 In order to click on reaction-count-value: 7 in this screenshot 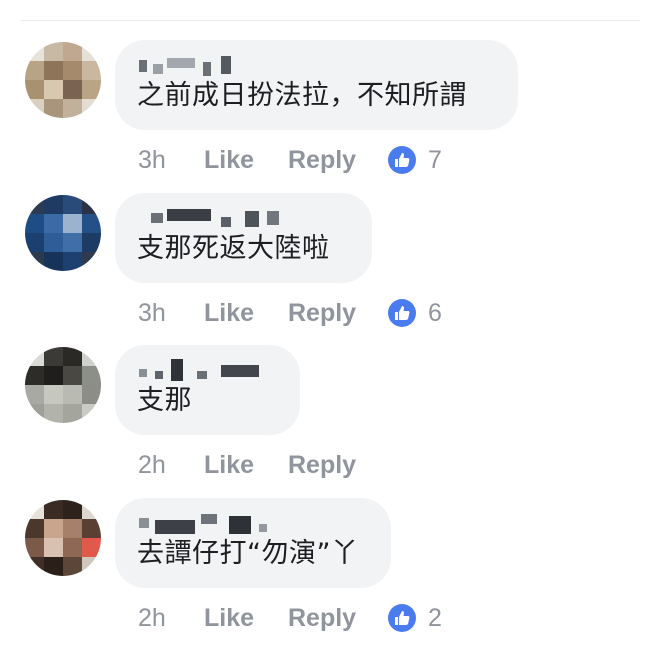, I will do `click(435, 160)`.